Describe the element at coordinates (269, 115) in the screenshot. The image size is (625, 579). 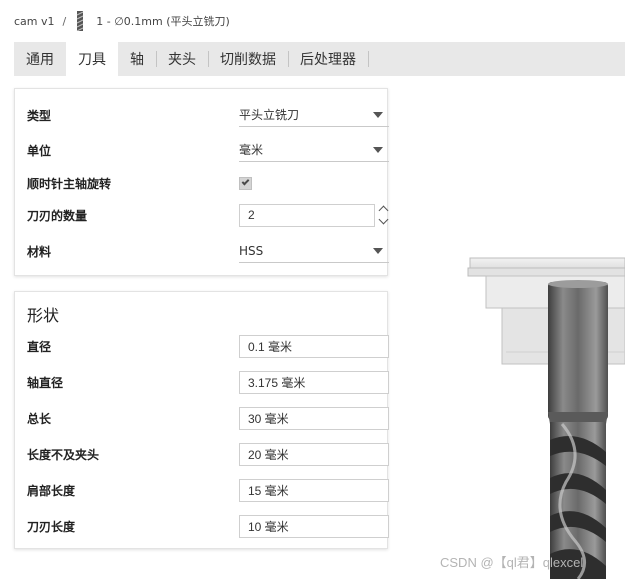
I see `type-value: 平头立铣刀` at that location.